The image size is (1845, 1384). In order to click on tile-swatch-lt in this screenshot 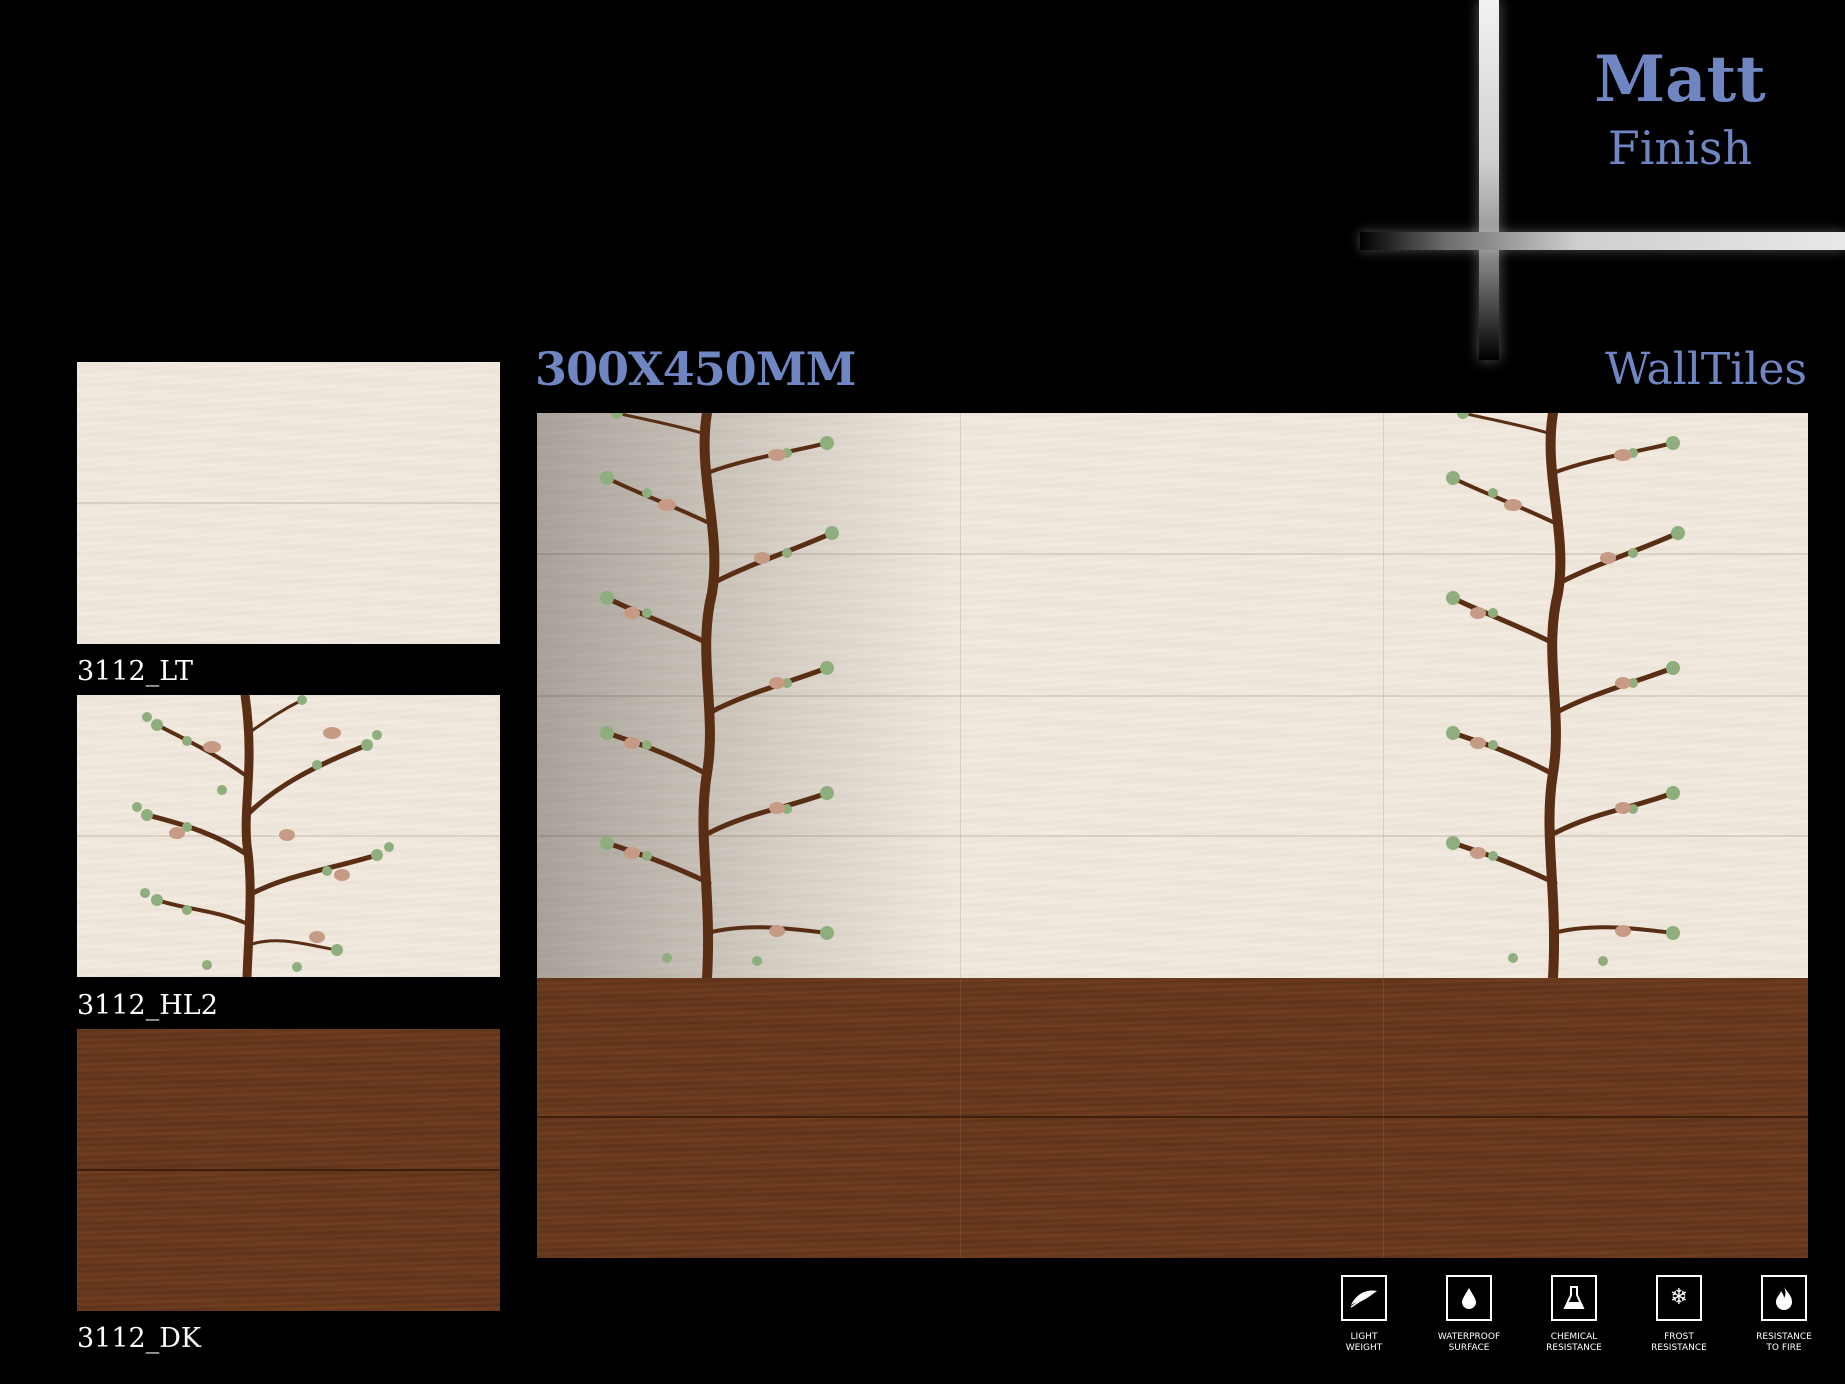, I will do `click(288, 503)`.